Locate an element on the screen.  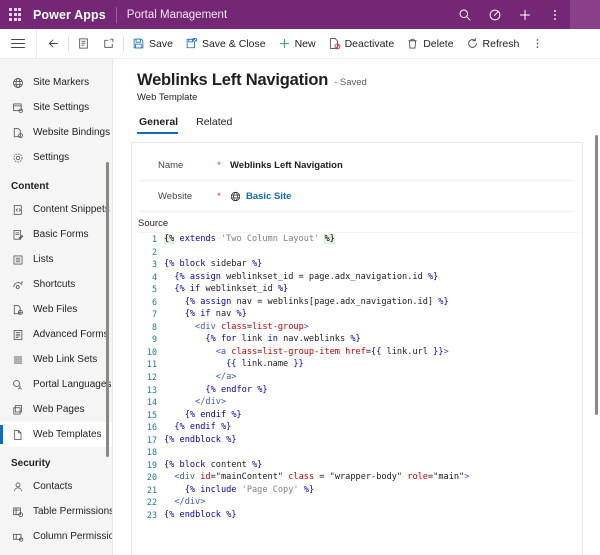
code-text: </div> is located at coordinates (190, 502).